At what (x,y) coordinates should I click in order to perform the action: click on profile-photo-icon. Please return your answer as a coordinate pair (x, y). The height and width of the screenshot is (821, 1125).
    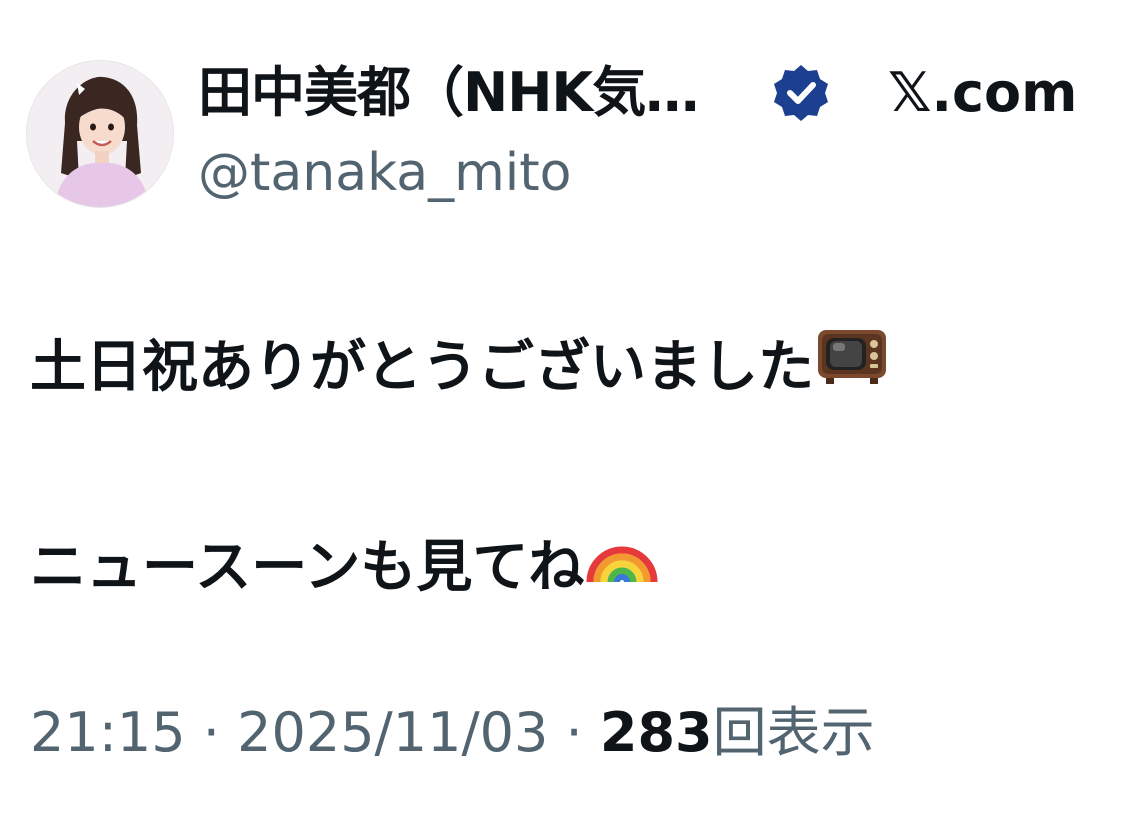
    Looking at the image, I should click on (100, 134).